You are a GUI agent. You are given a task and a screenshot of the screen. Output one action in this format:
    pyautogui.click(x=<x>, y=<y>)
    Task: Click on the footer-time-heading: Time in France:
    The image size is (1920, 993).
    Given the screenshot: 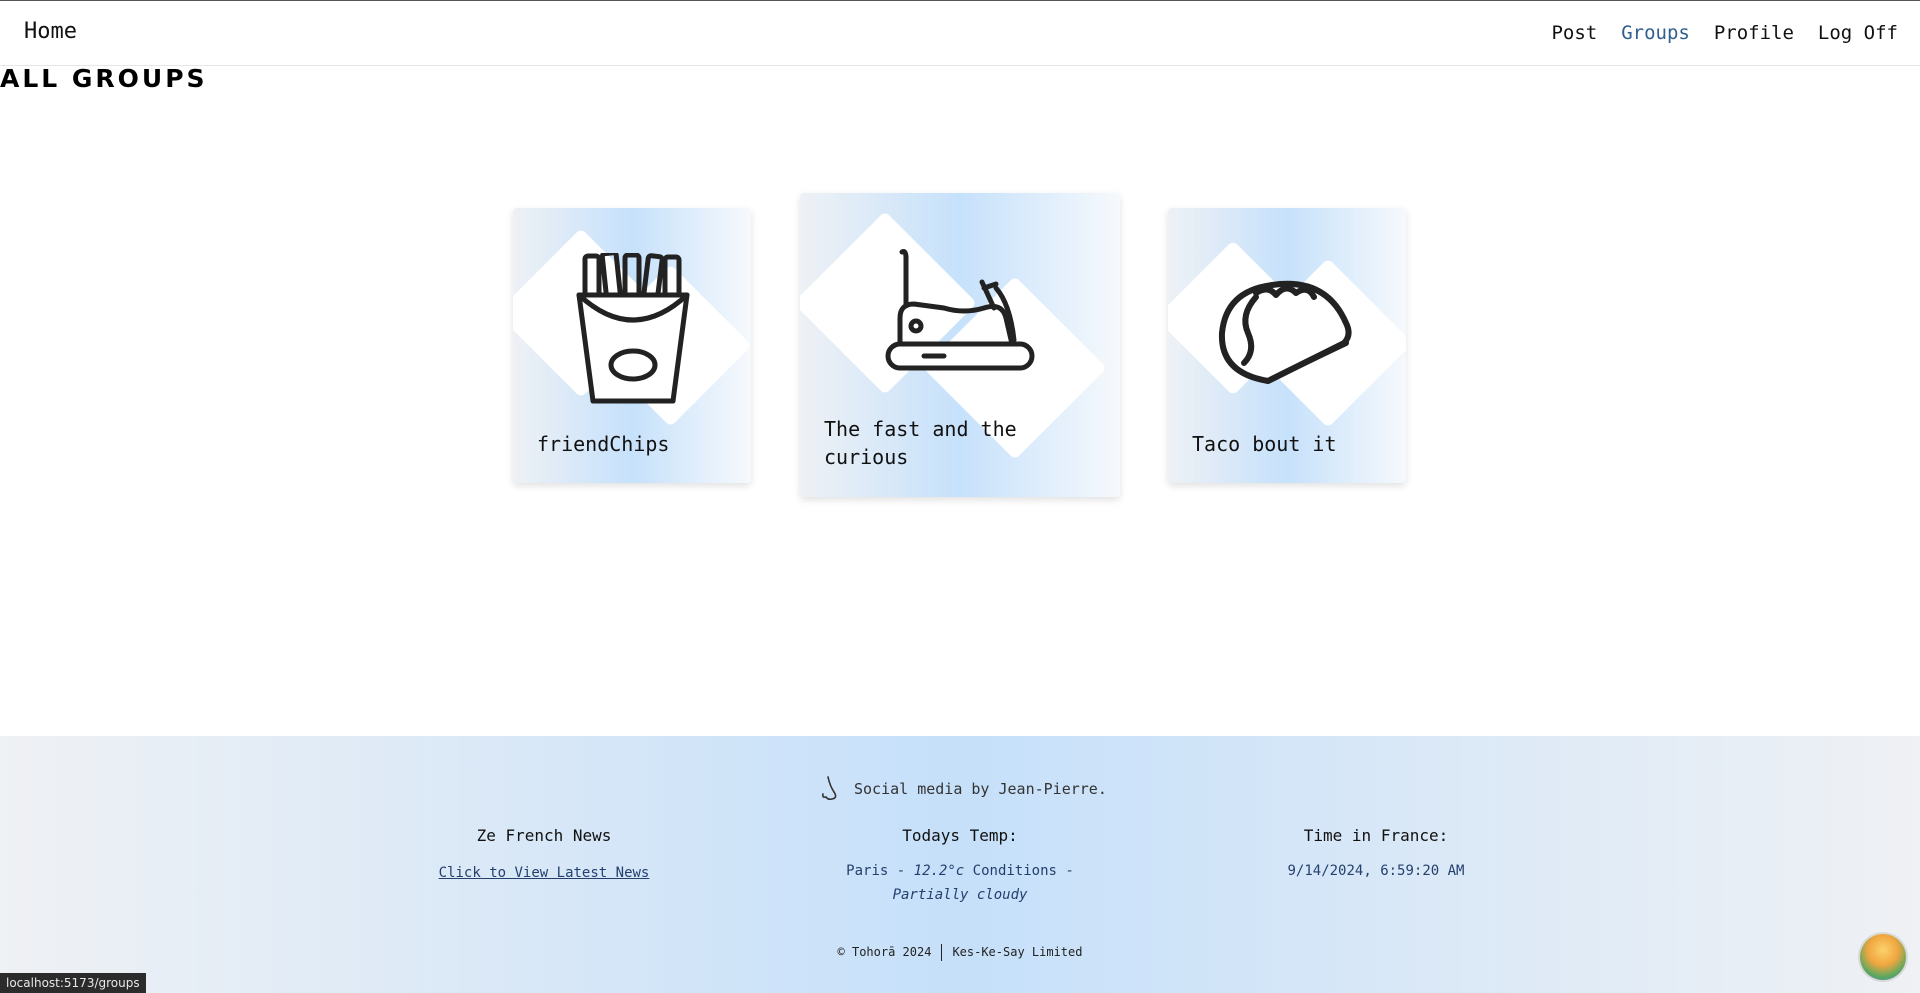 What is the action you would take?
    pyautogui.click(x=1376, y=835)
    